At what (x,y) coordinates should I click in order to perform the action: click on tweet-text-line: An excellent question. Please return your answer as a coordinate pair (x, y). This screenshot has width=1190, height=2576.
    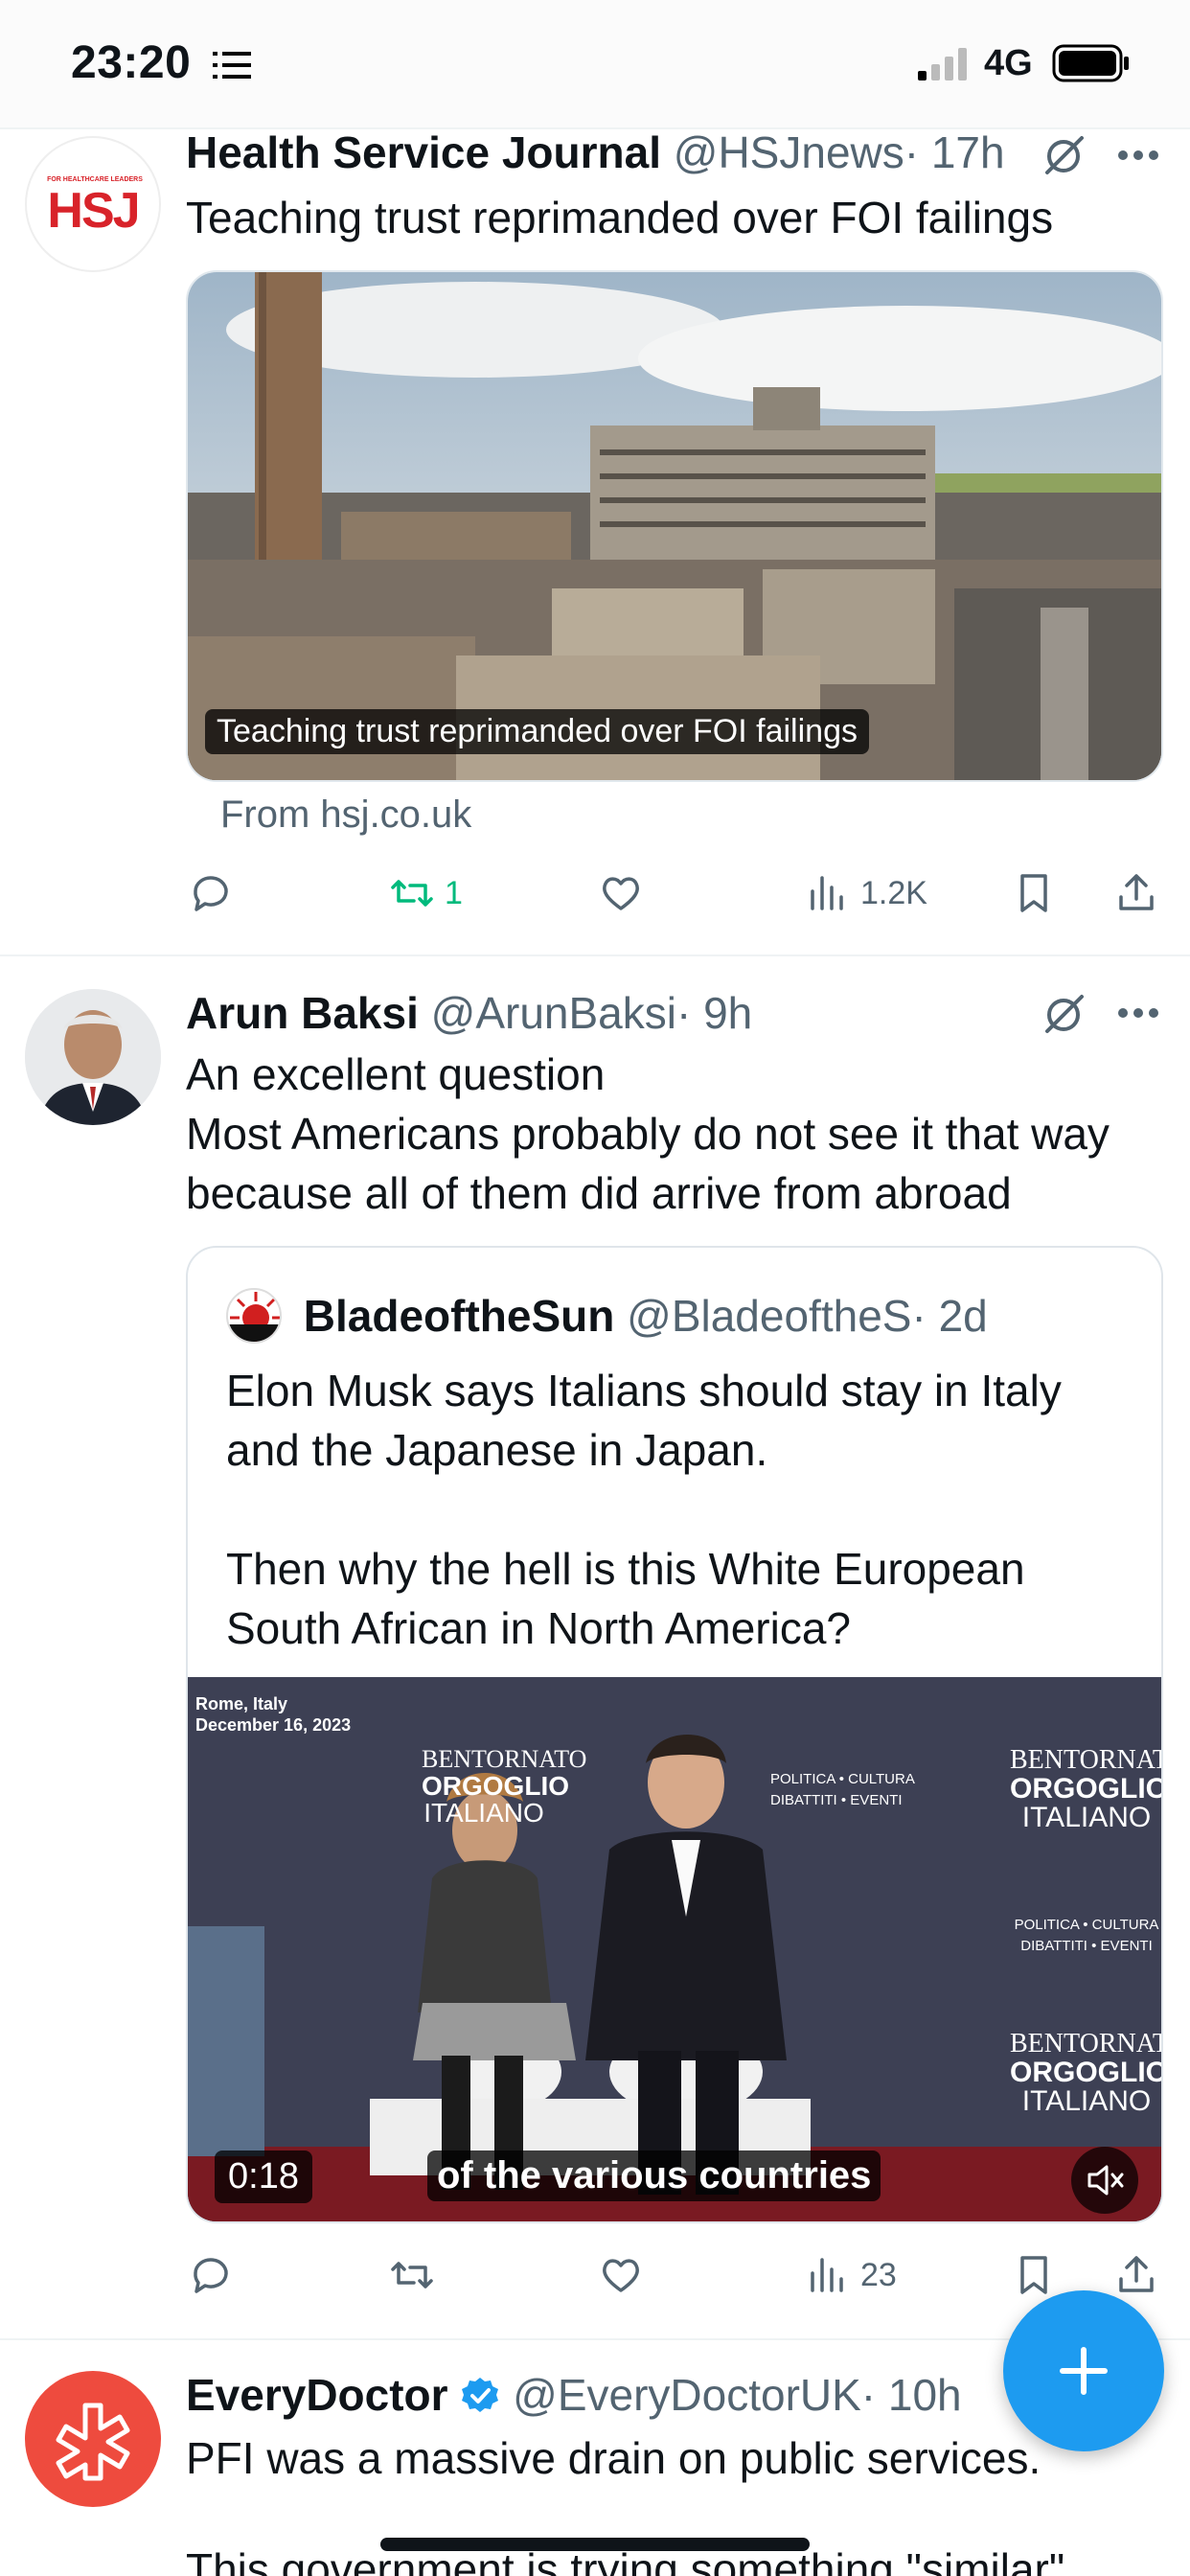
    Looking at the image, I should click on (396, 1074).